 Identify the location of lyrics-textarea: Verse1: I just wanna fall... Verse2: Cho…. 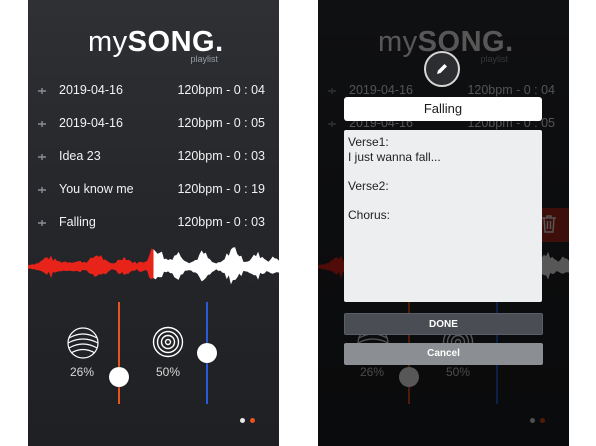
(443, 216).